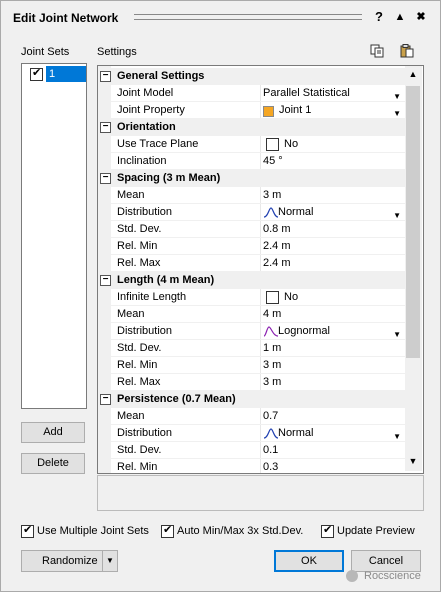  I want to click on lognormal-curve-icon, so click(271, 331).